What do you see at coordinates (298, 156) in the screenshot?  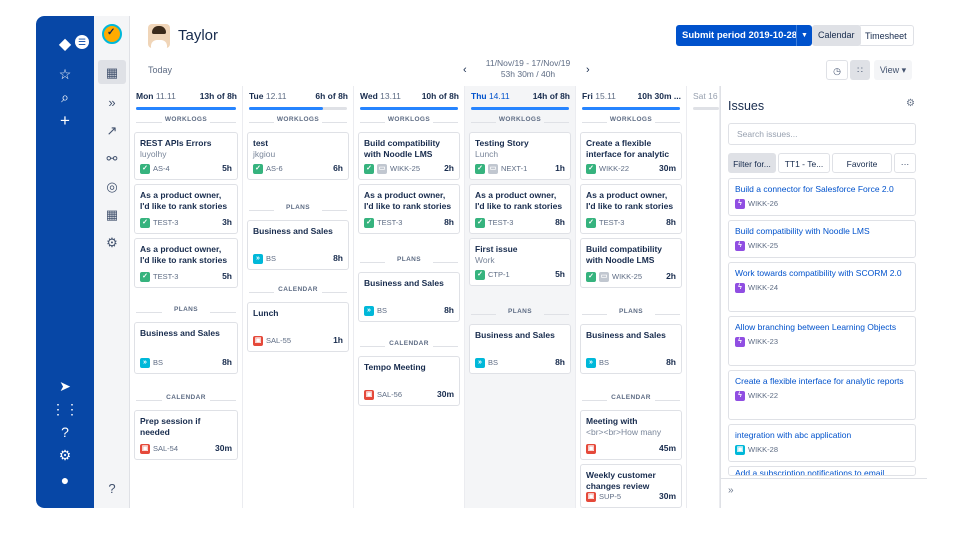 I see `worklog-card: test jkgiou ✓ AS-6 6h` at bounding box center [298, 156].